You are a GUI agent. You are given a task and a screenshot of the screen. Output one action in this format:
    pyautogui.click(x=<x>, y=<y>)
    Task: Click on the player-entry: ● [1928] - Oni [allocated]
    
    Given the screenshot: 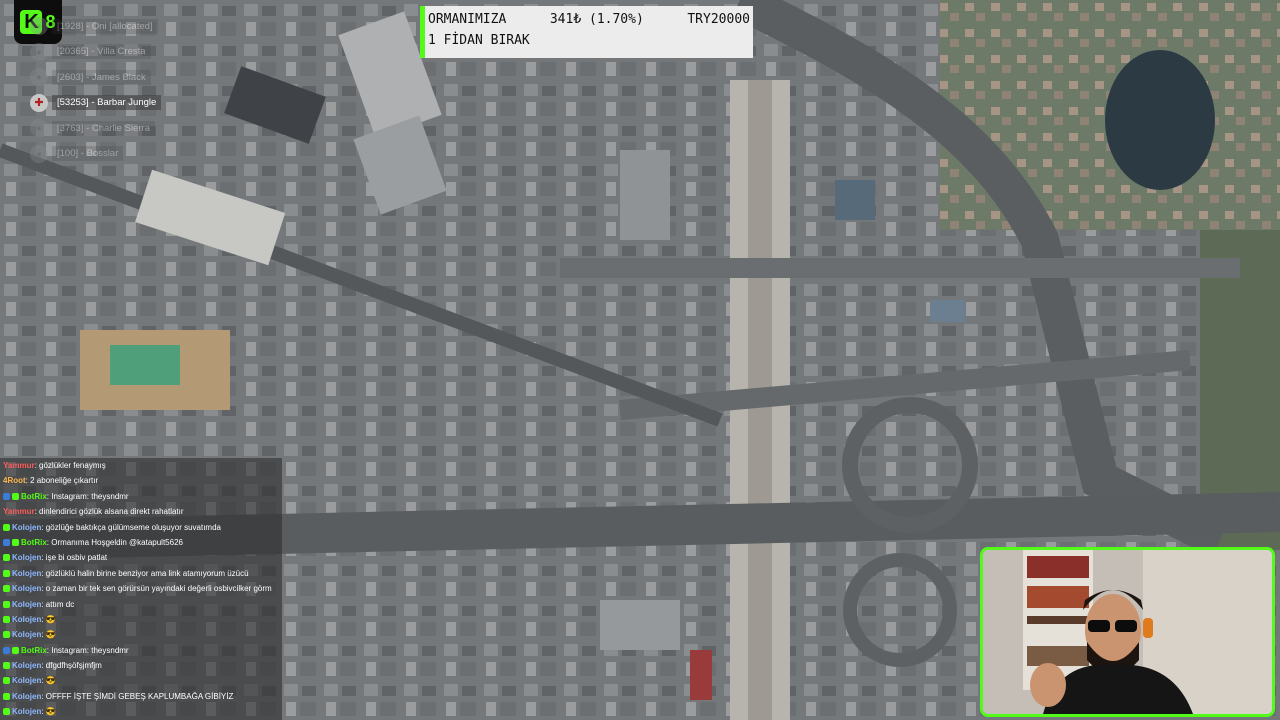 What is the action you would take?
    pyautogui.click(x=95, y=26)
    